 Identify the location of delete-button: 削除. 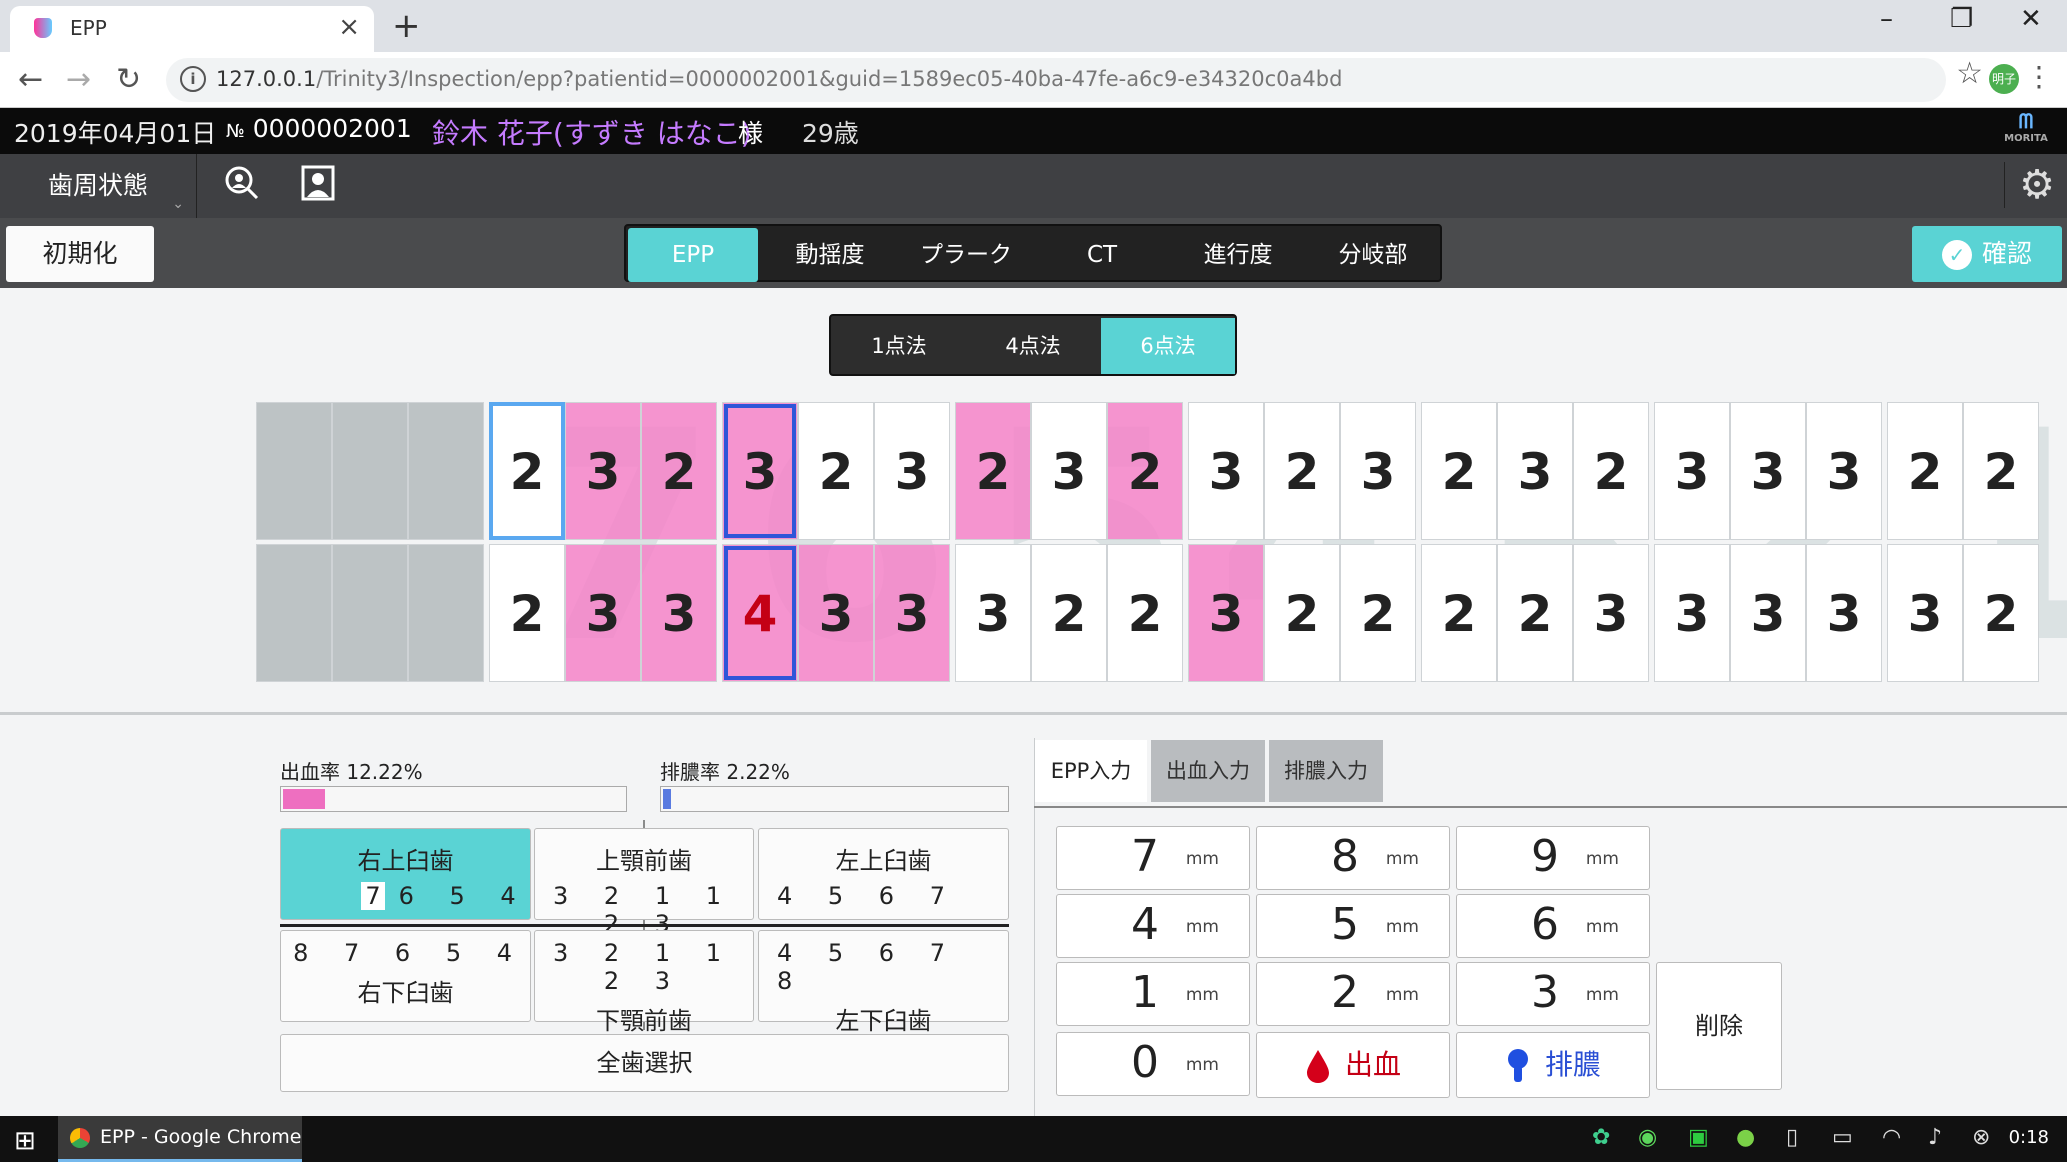
(1719, 1026).